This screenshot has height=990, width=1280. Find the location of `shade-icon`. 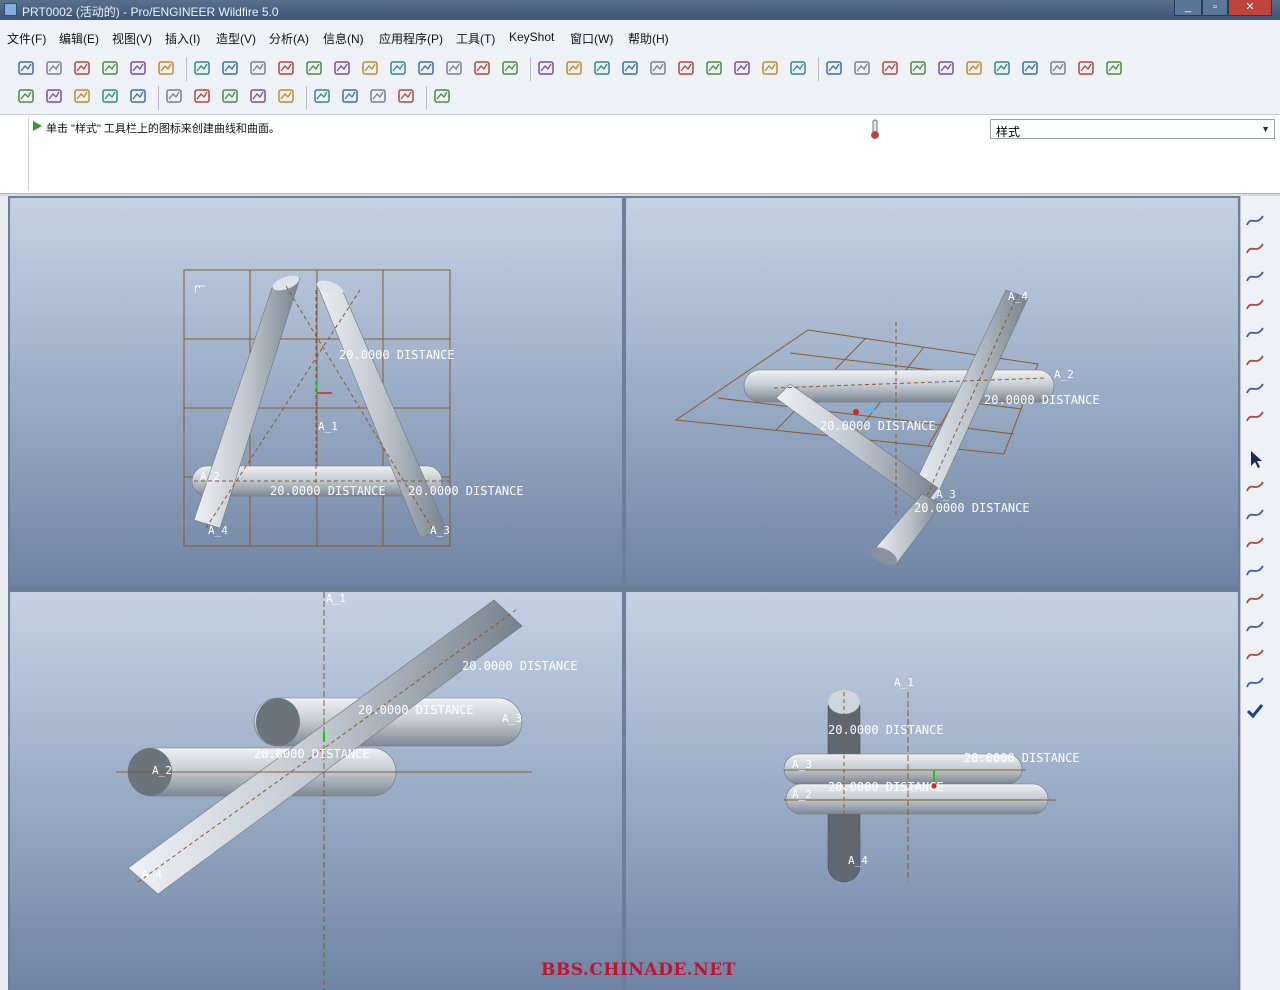

shade-icon is located at coordinates (426, 68).